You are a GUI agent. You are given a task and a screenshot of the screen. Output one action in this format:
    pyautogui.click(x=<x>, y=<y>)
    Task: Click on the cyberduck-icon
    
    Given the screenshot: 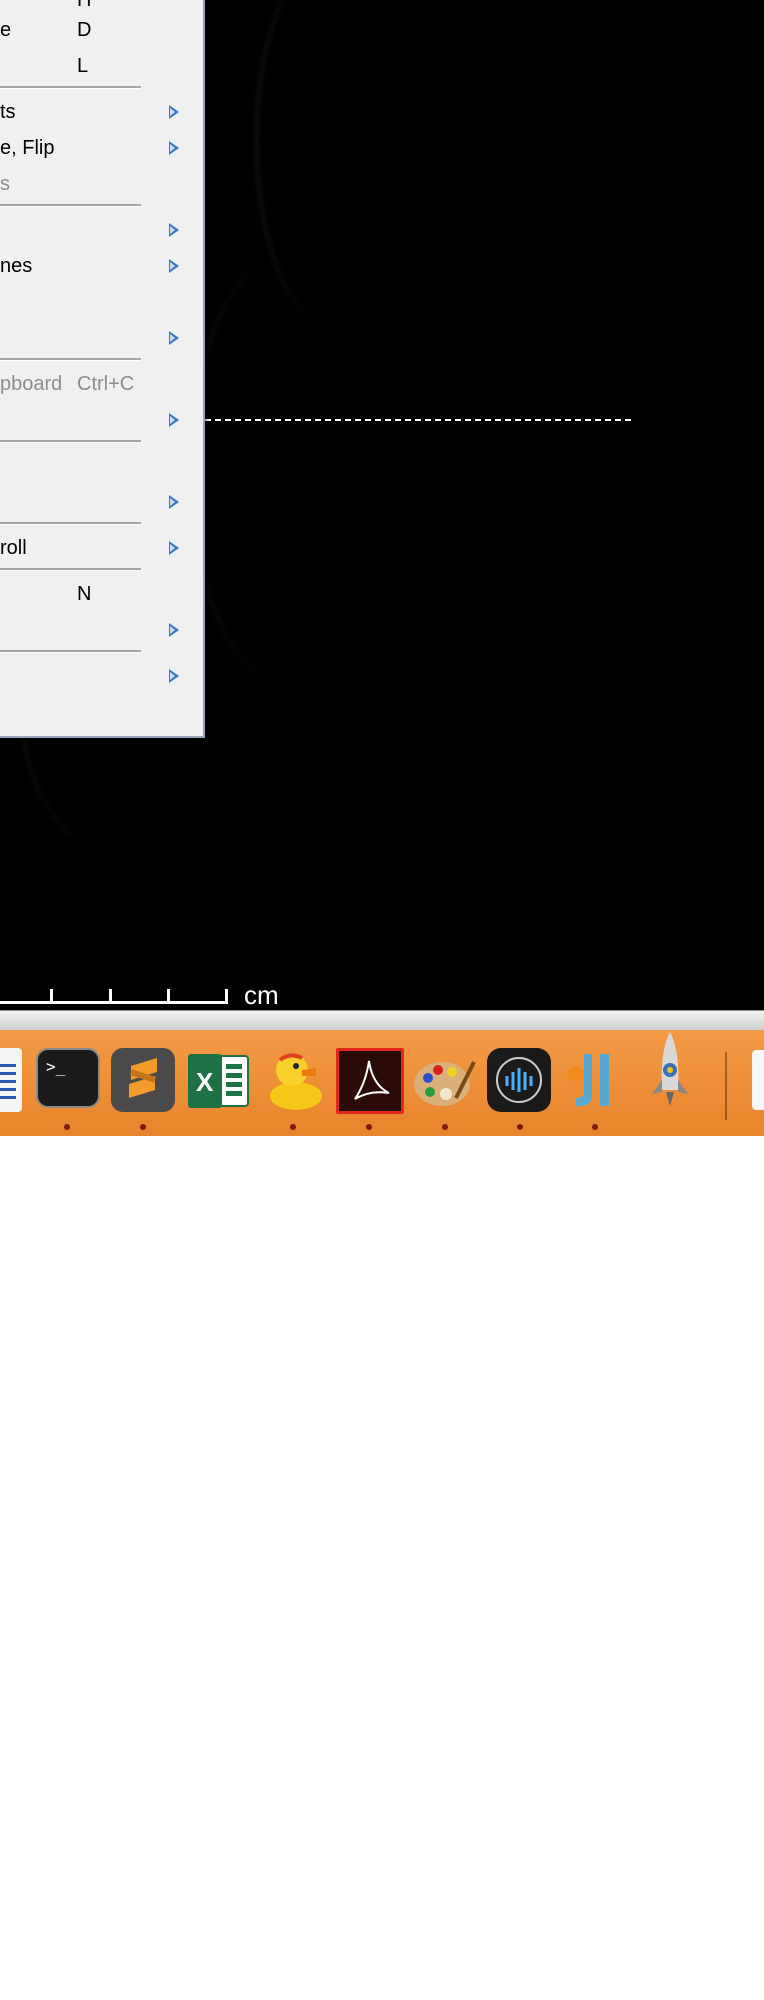 What is the action you would take?
    pyautogui.click(x=294, y=1080)
    